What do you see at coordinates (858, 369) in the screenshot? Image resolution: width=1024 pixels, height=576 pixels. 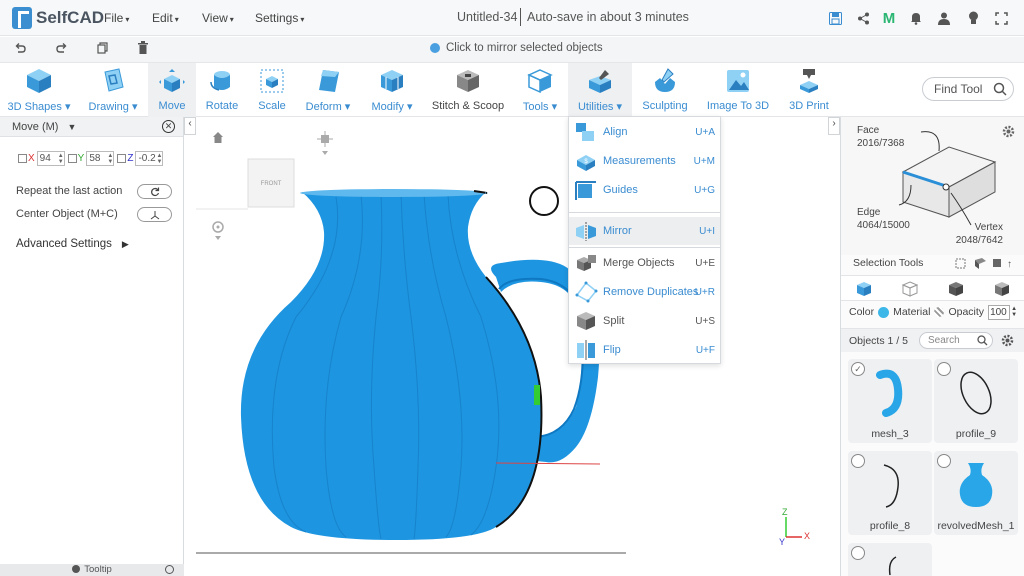 I see `object-select-radio: ✓` at bounding box center [858, 369].